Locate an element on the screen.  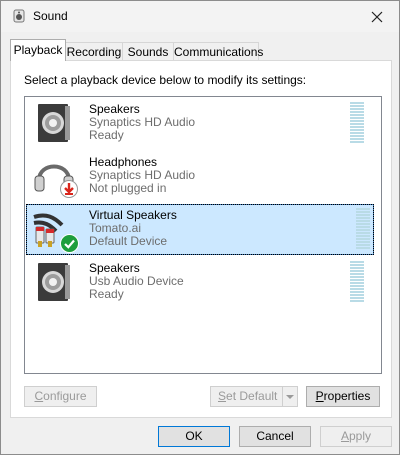
close-button is located at coordinates (377, 16).